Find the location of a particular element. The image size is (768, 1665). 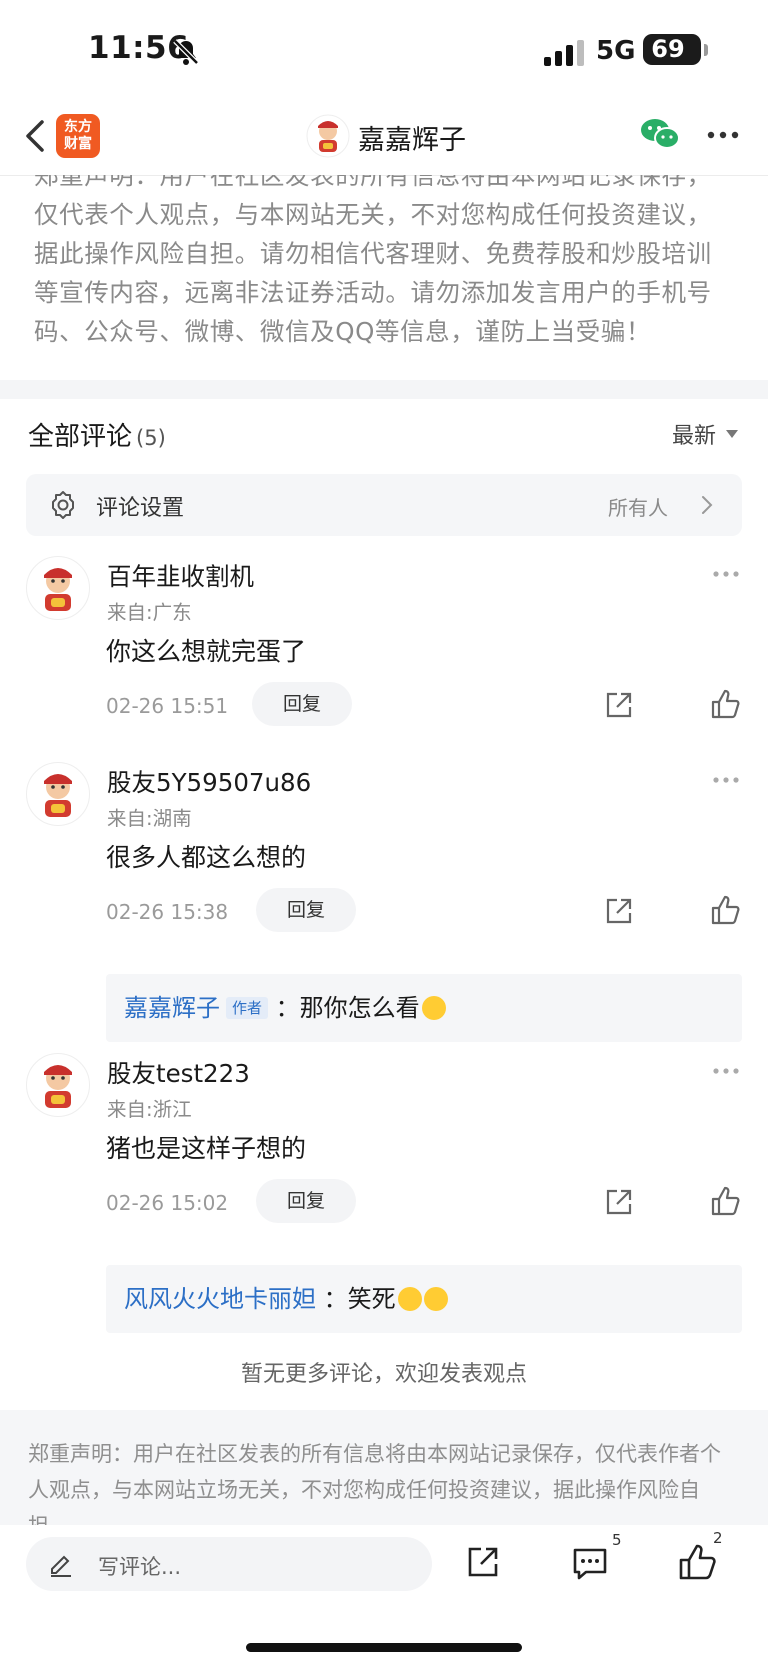

settings-value: 所有人 is located at coordinates (638, 508).